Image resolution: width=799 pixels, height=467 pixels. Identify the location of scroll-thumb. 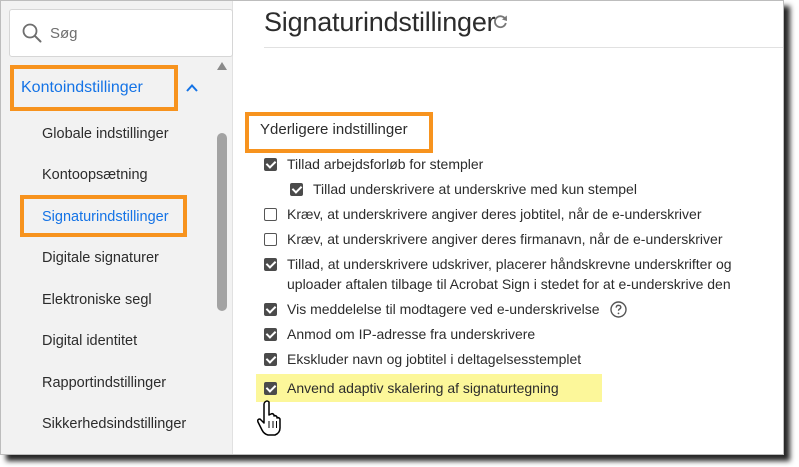
(222, 222).